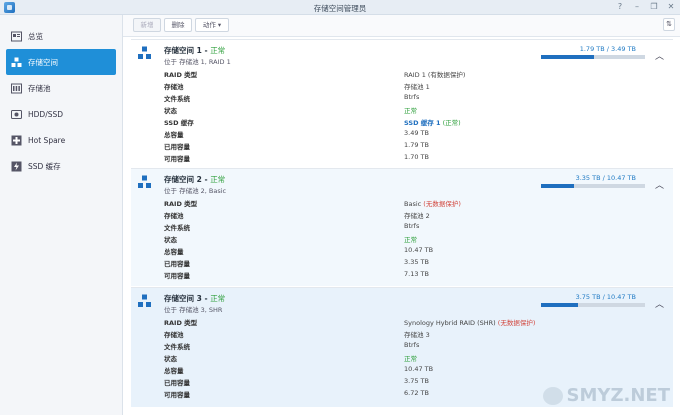 Image resolution: width=680 pixels, height=415 pixels. What do you see at coordinates (46, 114) in the screenshot?
I see `sidebar-item-label: HDD/SSD` at bounding box center [46, 114].